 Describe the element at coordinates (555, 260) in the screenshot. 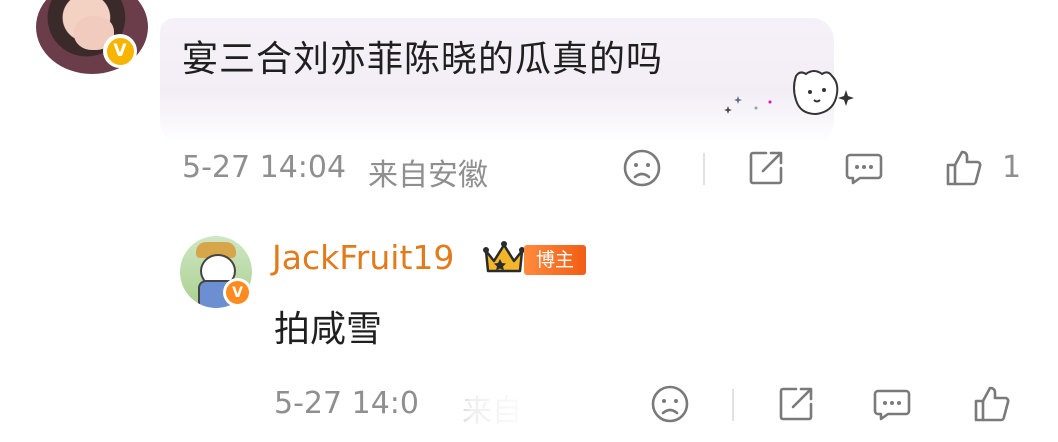

I see `blogger-badge: 博主` at that location.